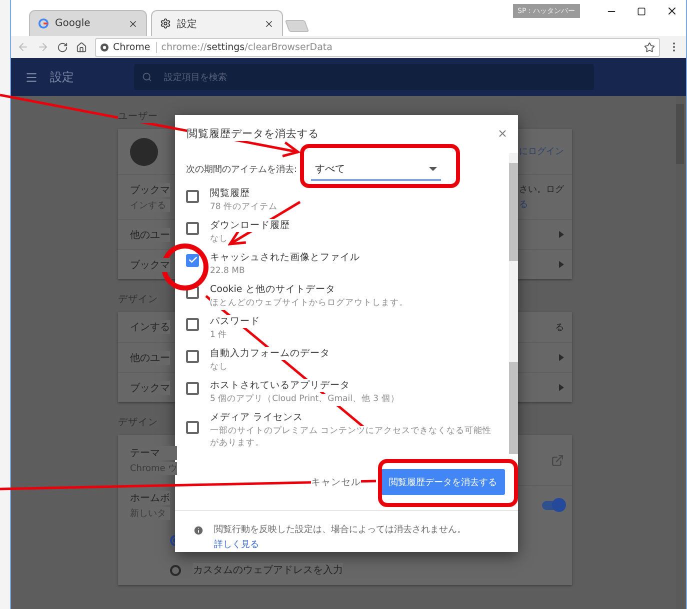  What do you see at coordinates (150, 327) in the screenshot?
I see `setting-label: インする` at bounding box center [150, 327].